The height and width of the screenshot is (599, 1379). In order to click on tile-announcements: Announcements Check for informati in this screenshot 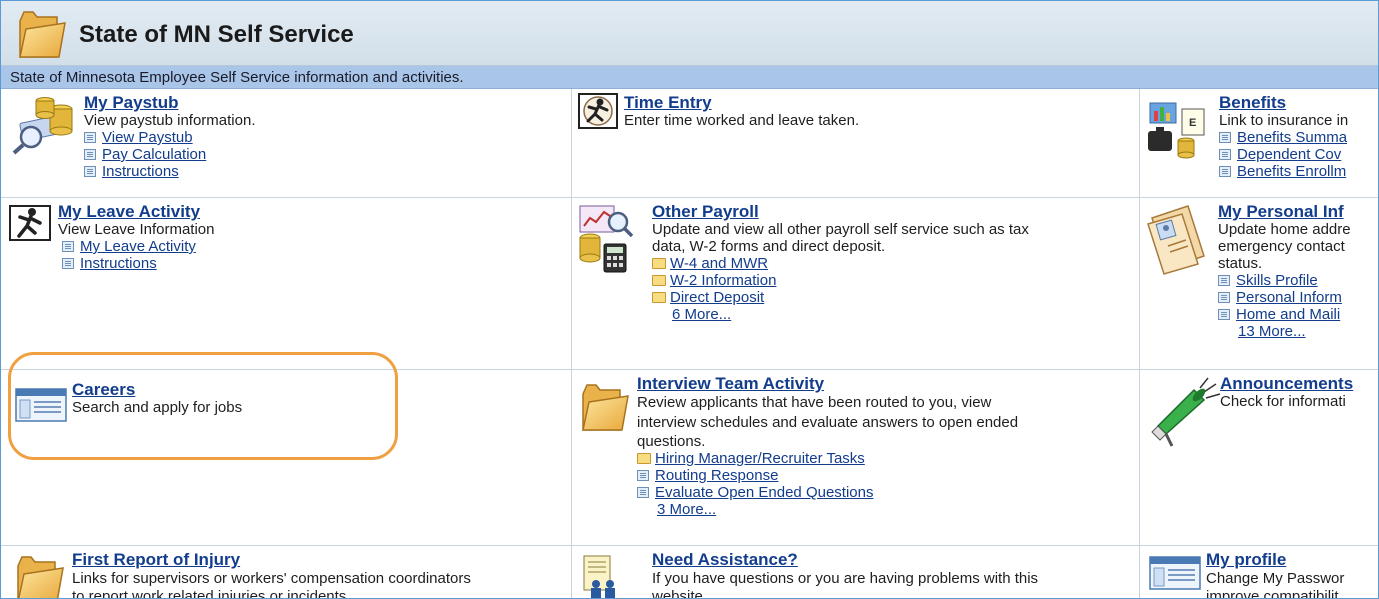, I will do `click(1259, 457)`.